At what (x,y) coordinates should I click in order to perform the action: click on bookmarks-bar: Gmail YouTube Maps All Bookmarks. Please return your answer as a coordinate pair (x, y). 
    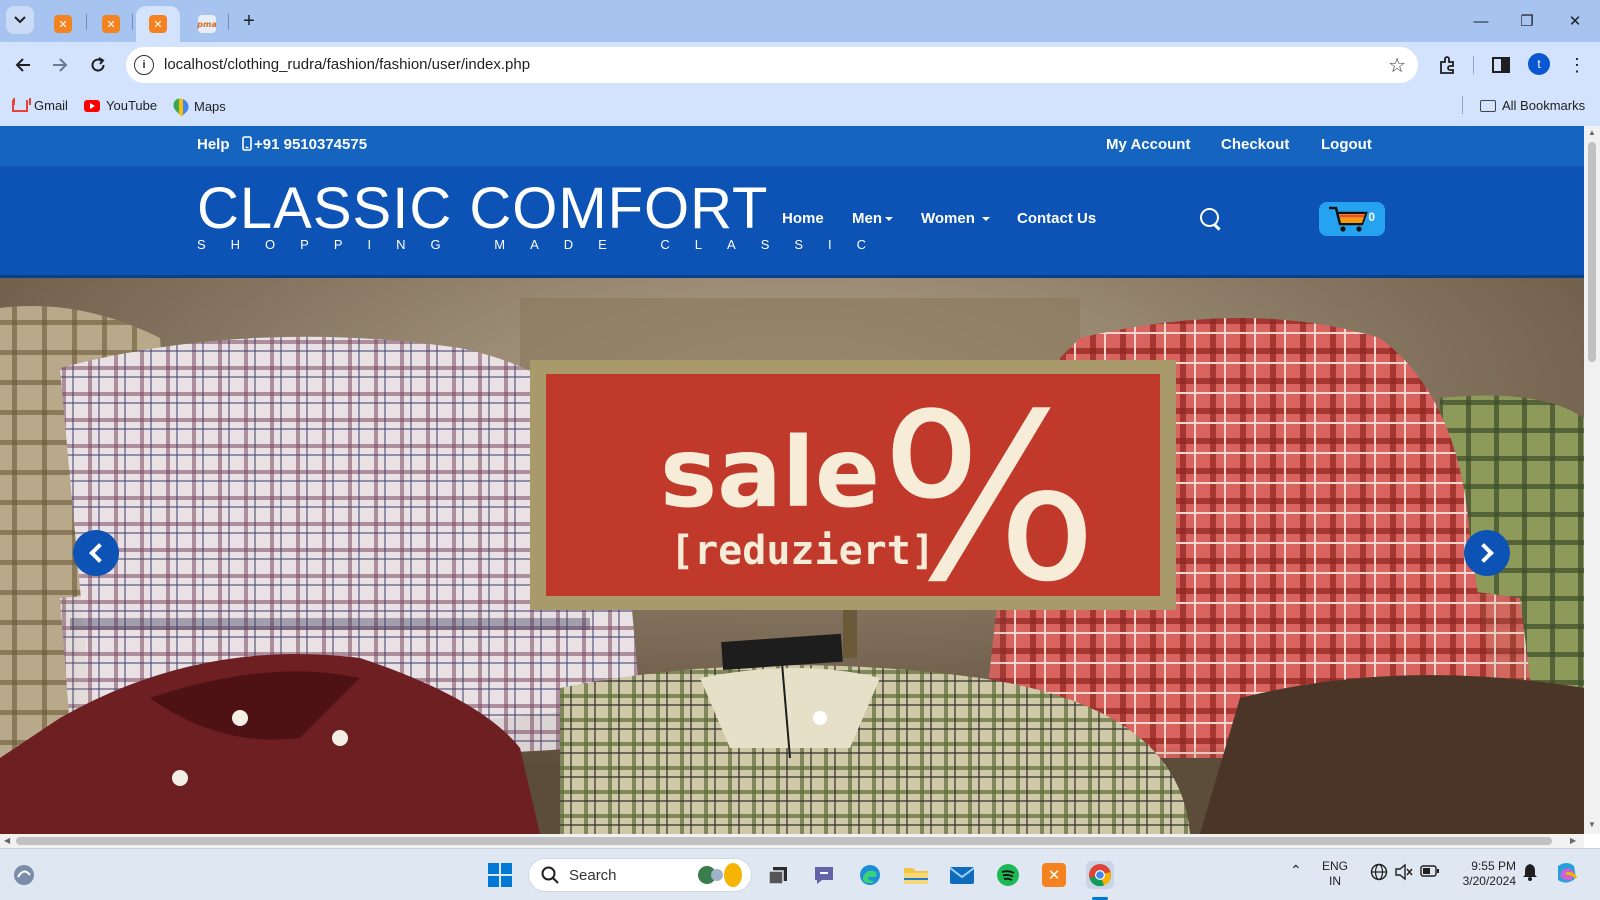
    Looking at the image, I should click on (800, 107).